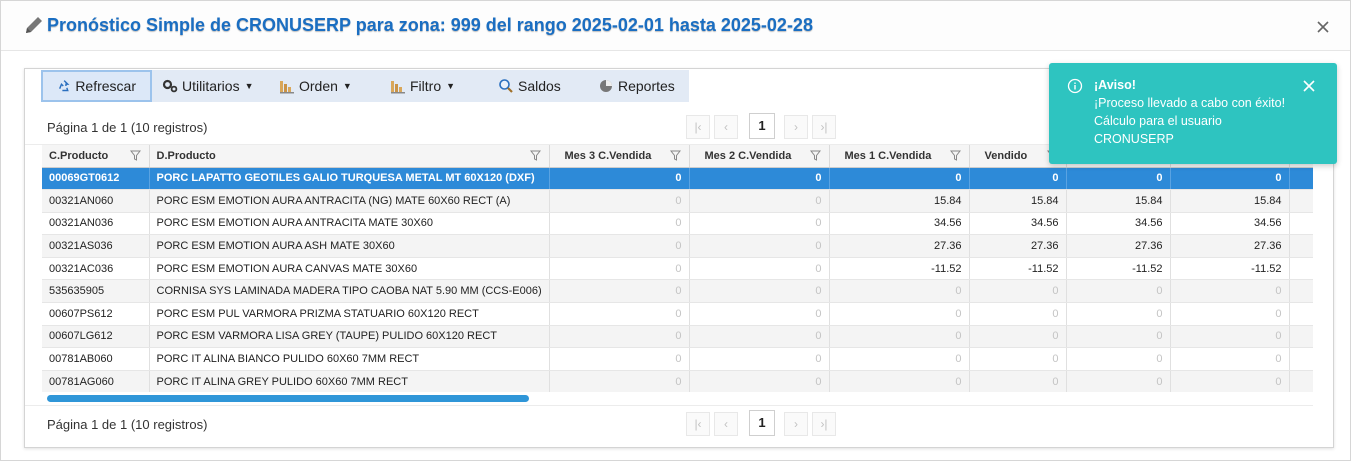 The image size is (1351, 461). I want to click on refresh-label: Refrescar, so click(105, 86).